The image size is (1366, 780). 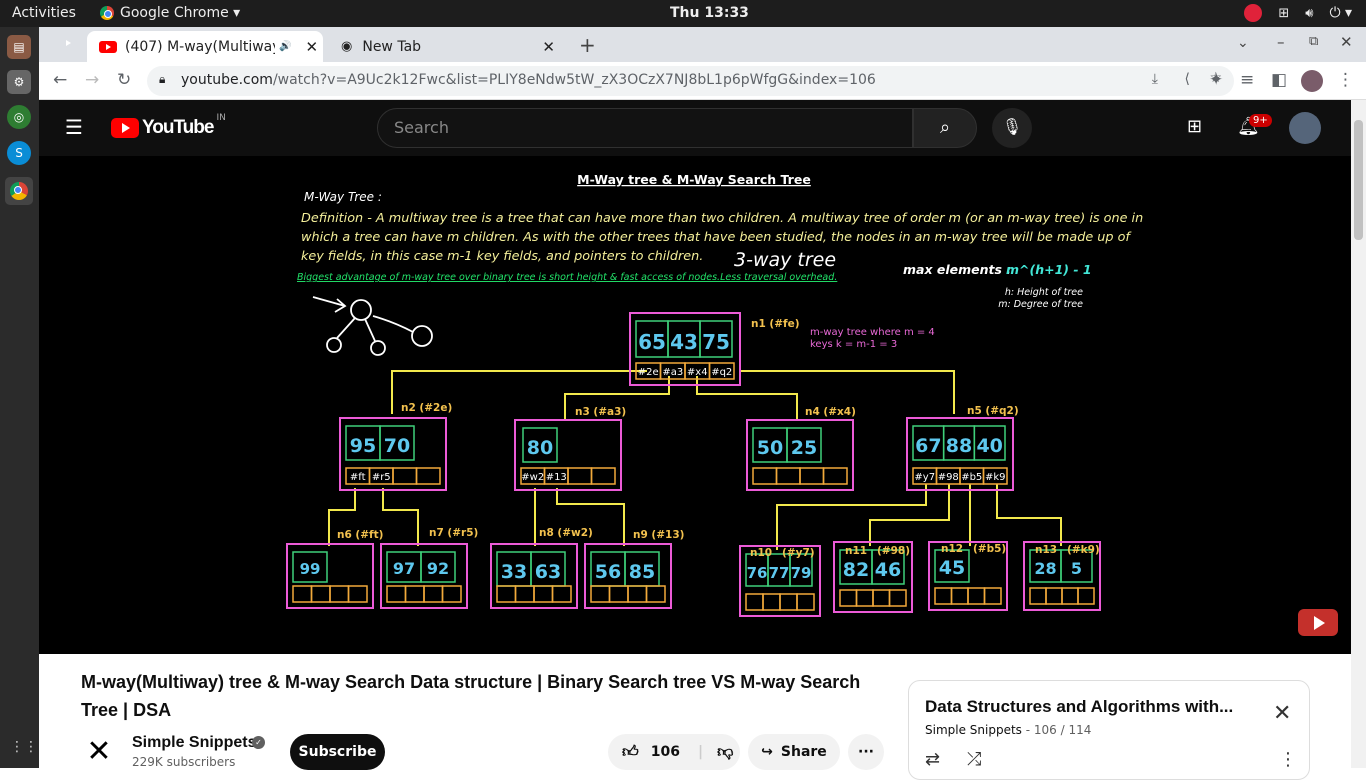 I want to click on n1-key: 43, so click(x=684, y=342).